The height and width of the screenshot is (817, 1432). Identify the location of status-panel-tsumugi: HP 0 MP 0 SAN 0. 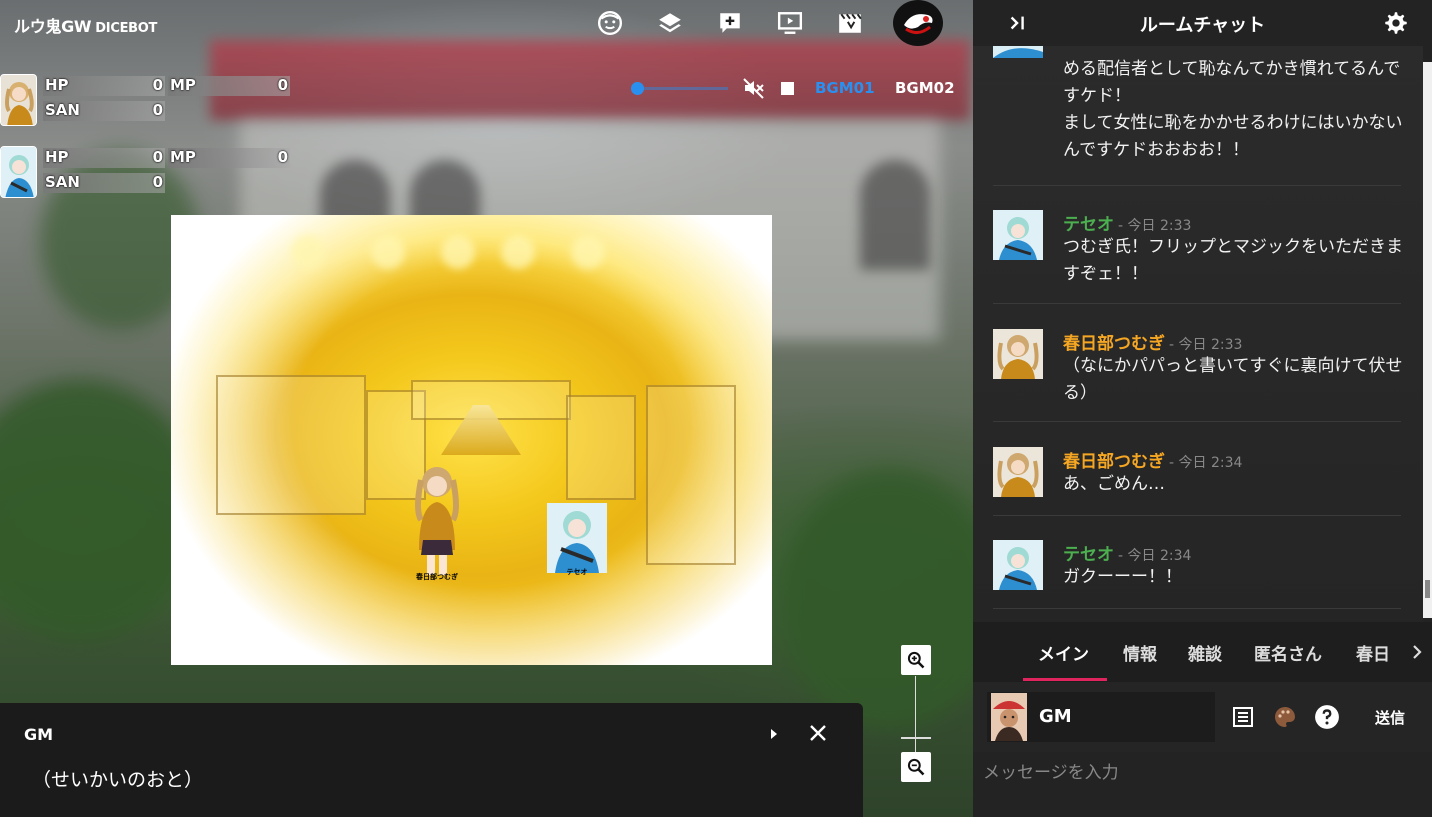
(150, 100).